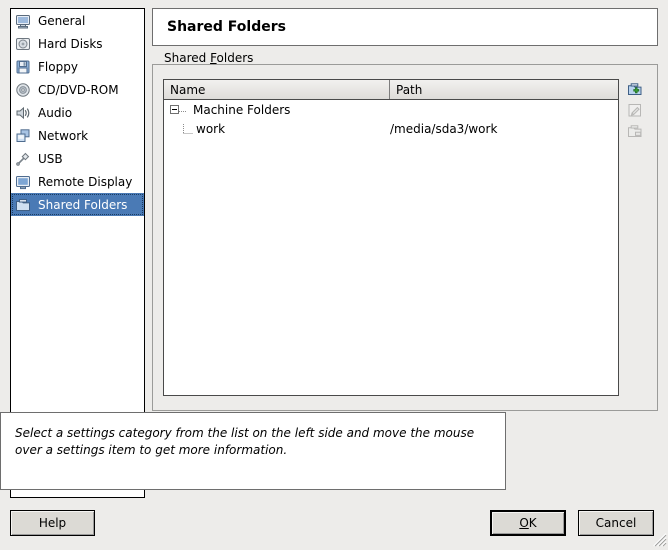 This screenshot has height=550, width=668. Describe the element at coordinates (83, 204) in the screenshot. I see `sidebar-item-label: Shared Folders` at that location.